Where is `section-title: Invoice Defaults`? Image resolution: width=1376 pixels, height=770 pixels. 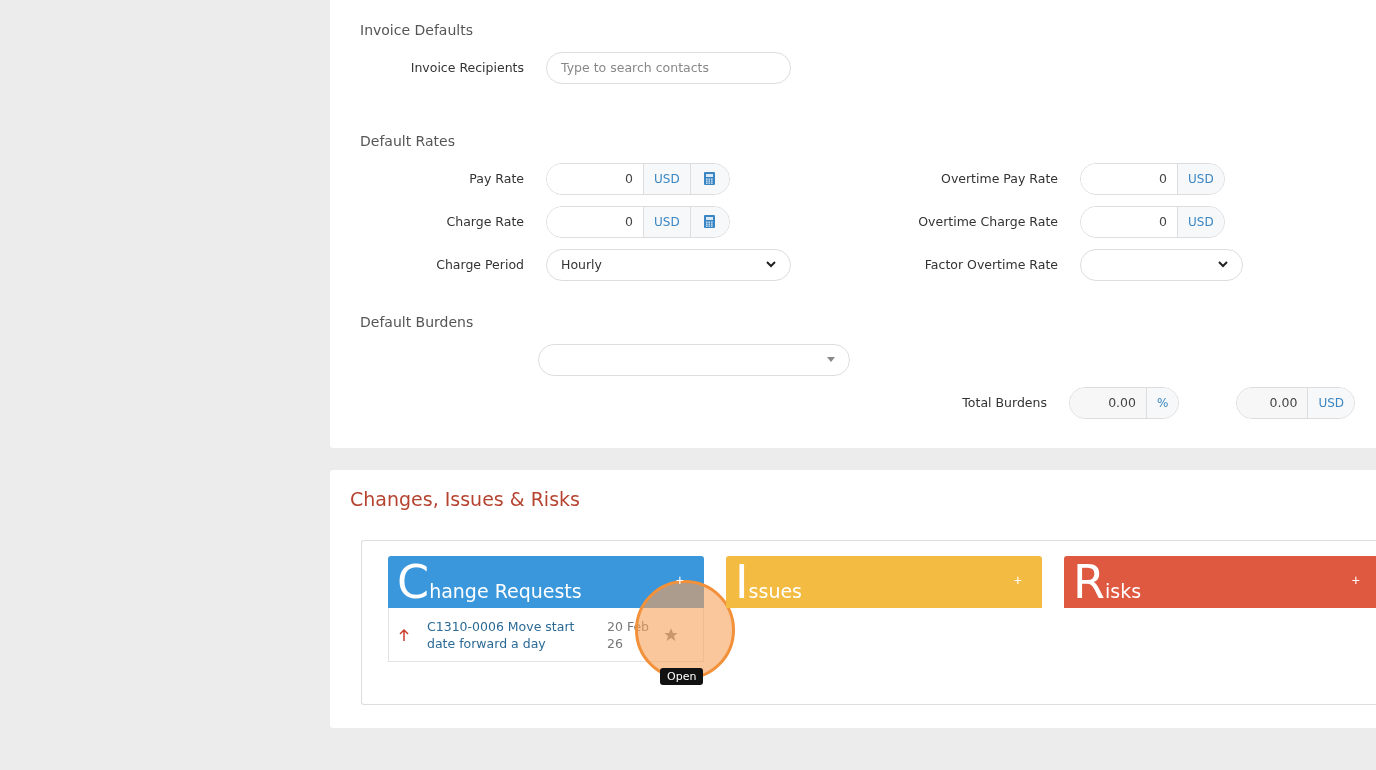
section-title: Invoice Defaults is located at coordinates (417, 30).